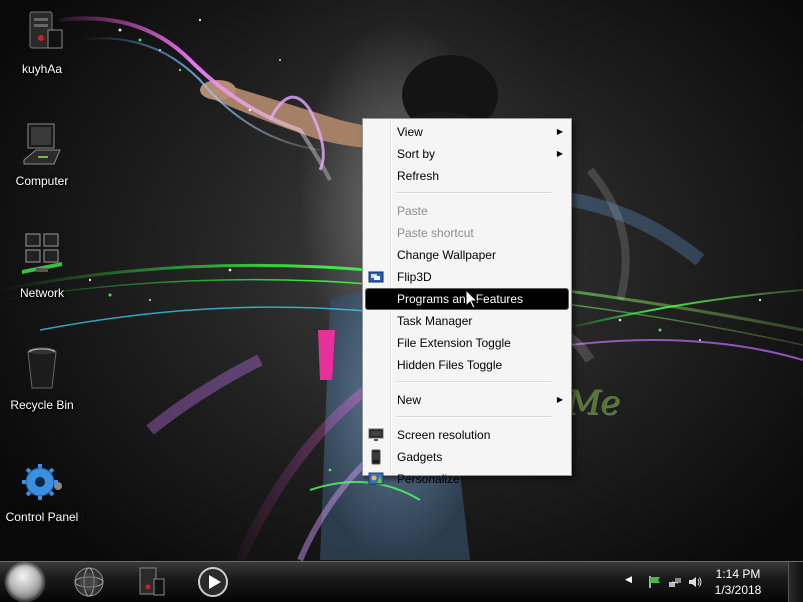 Image resolution: width=803 pixels, height=602 pixels. Describe the element at coordinates (467, 211) in the screenshot. I see `menu-item-paste: Paste` at that location.